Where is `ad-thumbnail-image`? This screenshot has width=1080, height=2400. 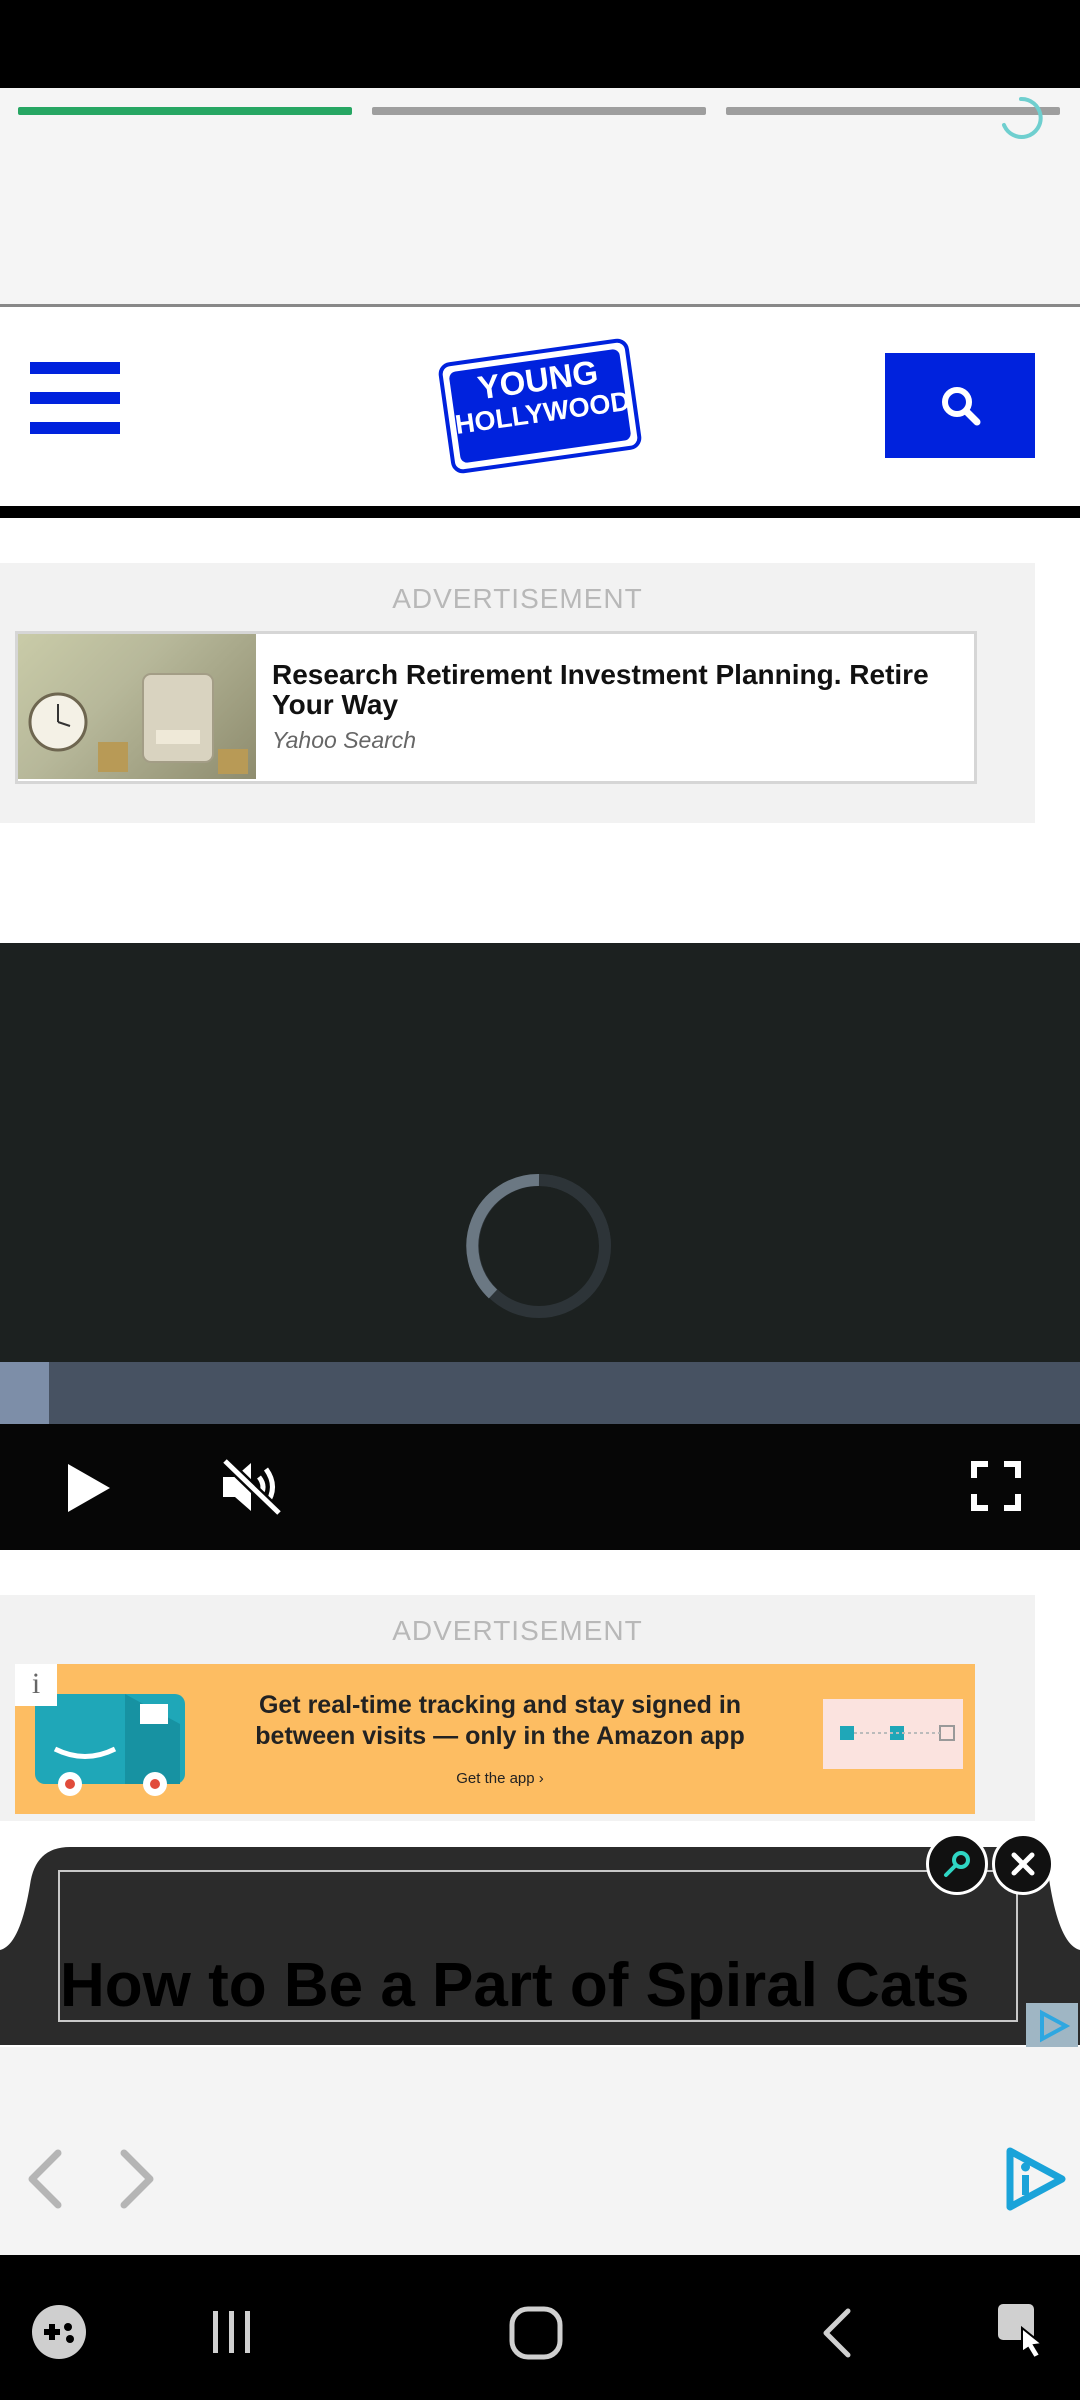
ad-thumbnail-image is located at coordinates (137, 706).